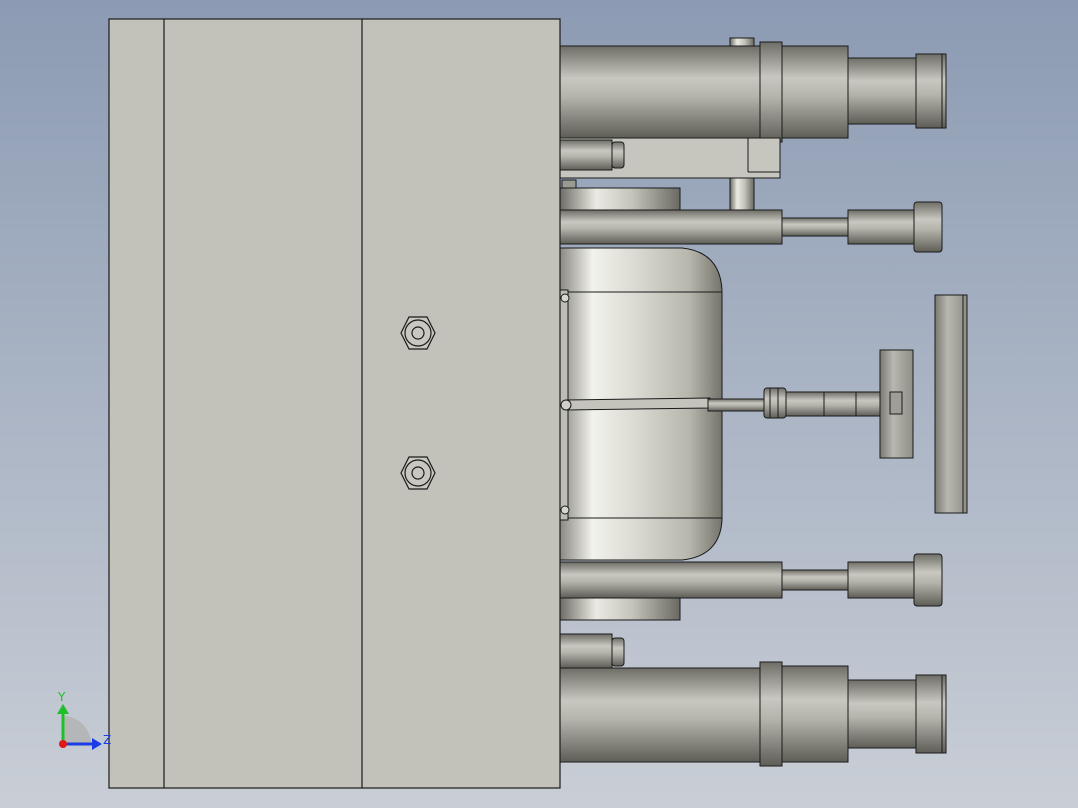  I want to click on lower-cylinder-sleeve, so click(815, 714).